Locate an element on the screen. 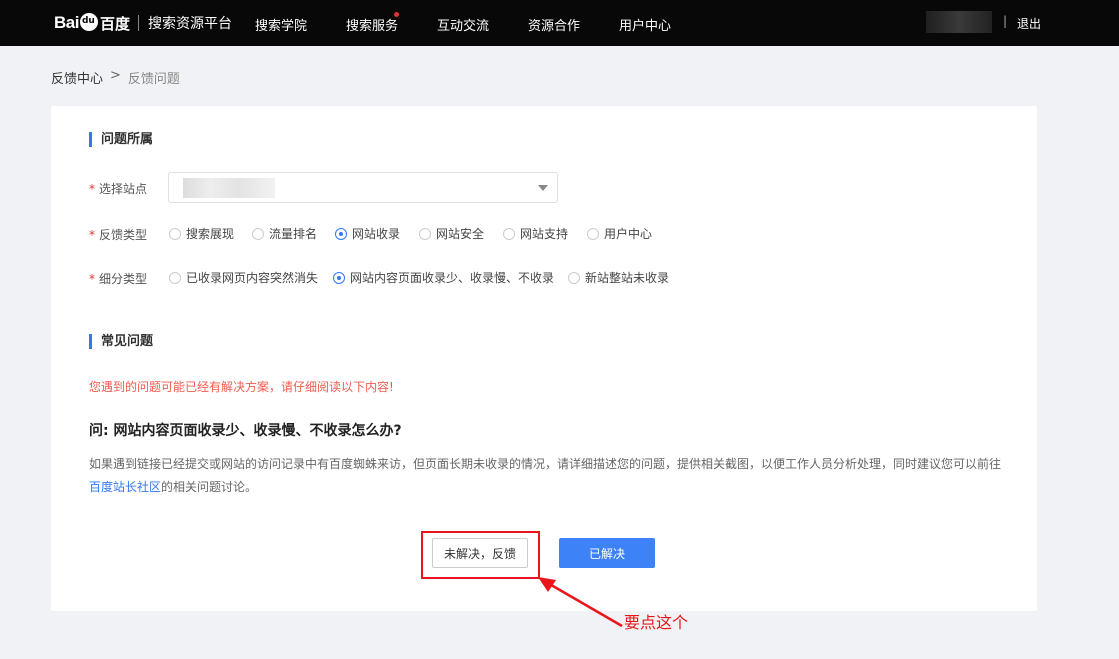 Image resolution: width=1119 pixels, height=659 pixels. radio-label: 流量排名 is located at coordinates (293, 234).